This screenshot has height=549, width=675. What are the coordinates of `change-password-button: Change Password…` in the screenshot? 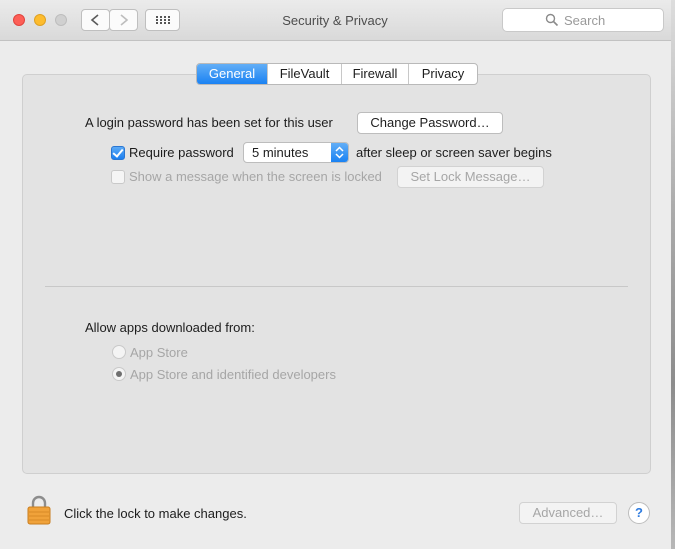 It's located at (430, 123).